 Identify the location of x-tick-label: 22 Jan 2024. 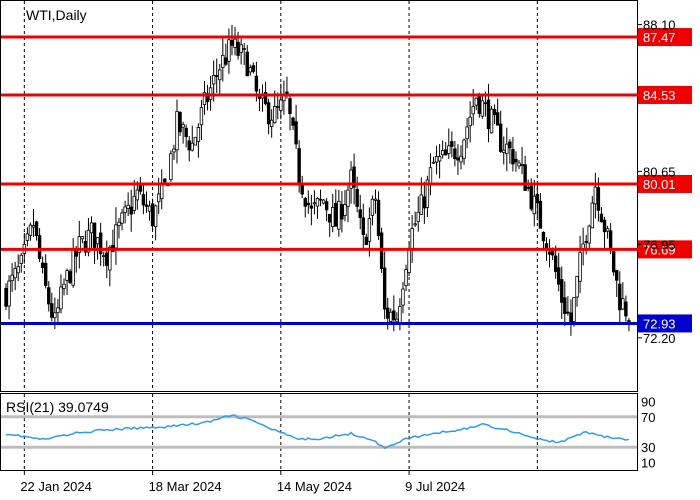
(56, 486).